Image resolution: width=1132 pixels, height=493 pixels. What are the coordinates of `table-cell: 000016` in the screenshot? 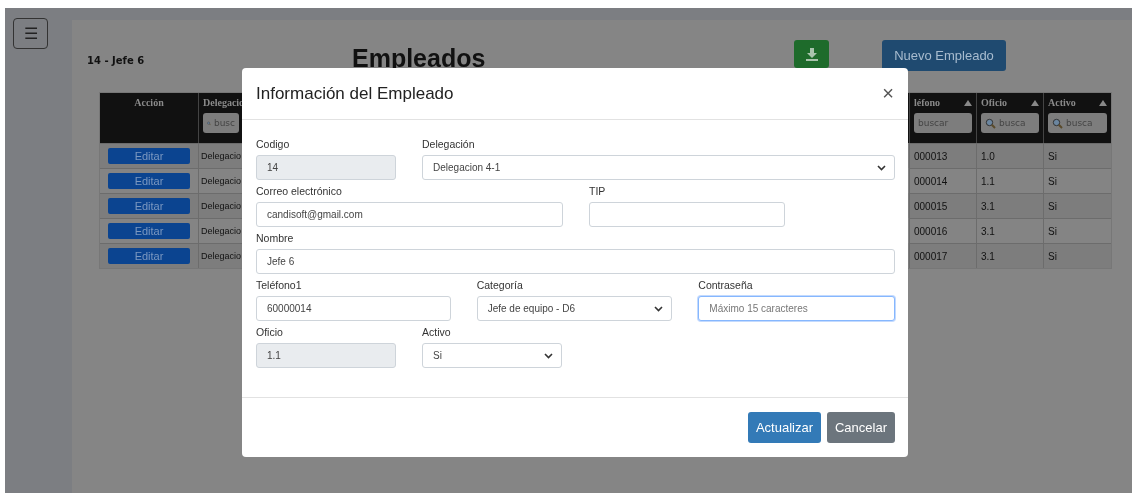 It's located at (942, 230).